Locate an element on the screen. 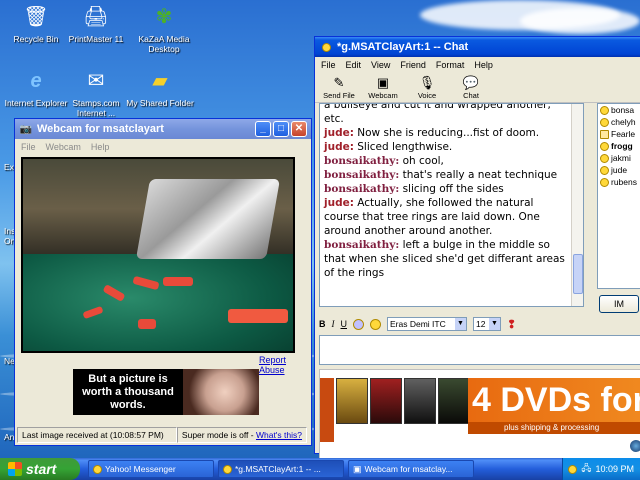  desktop-icon-shared-folder: ▰ My Shared Folder is located at coordinates (160, 87).